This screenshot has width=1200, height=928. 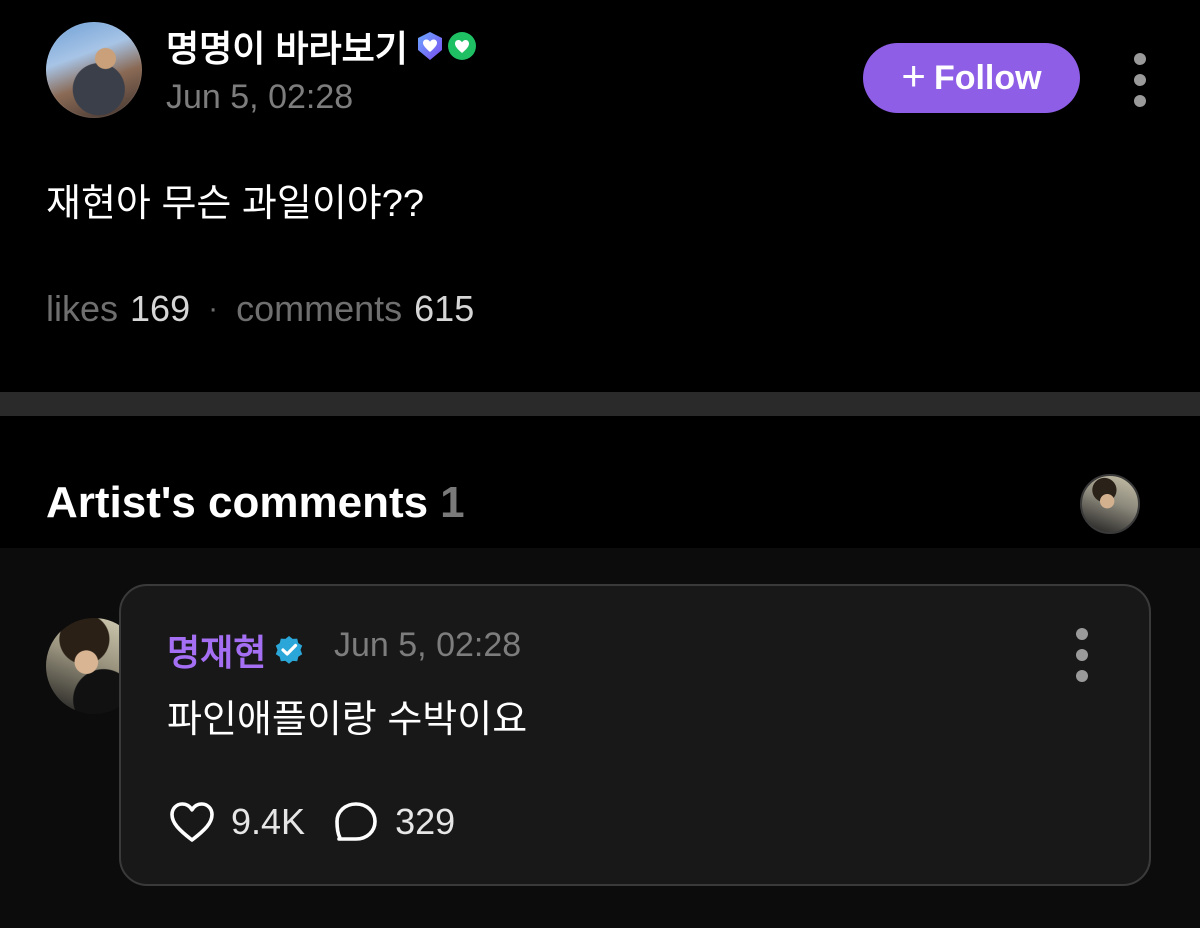 I want to click on comment-author: 명재현, so click(x=236, y=650).